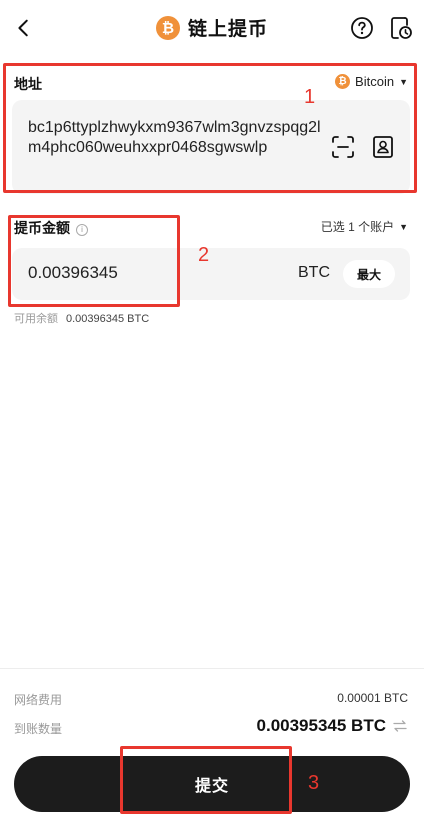 The image size is (424, 816). Describe the element at coordinates (204, 255) in the screenshot. I see `annotation-number-2: 2` at that location.